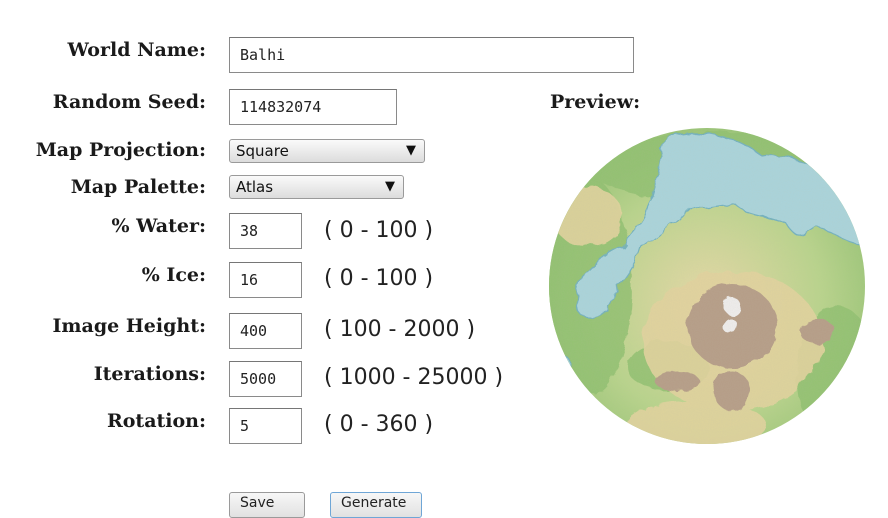  Describe the element at coordinates (265, 231) in the screenshot. I see `water-input` at that location.